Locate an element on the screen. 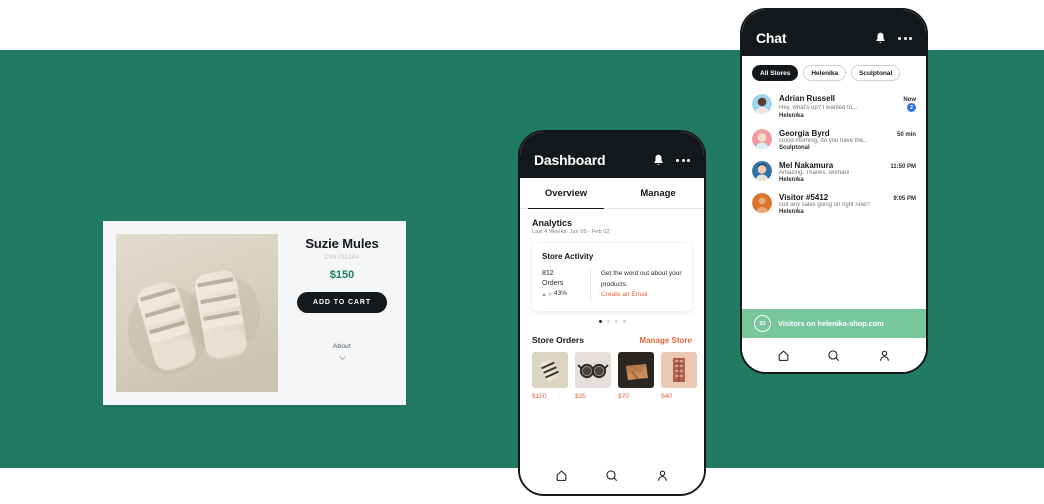  chat-contact-name: Georgia Byrd is located at coordinates (804, 133).